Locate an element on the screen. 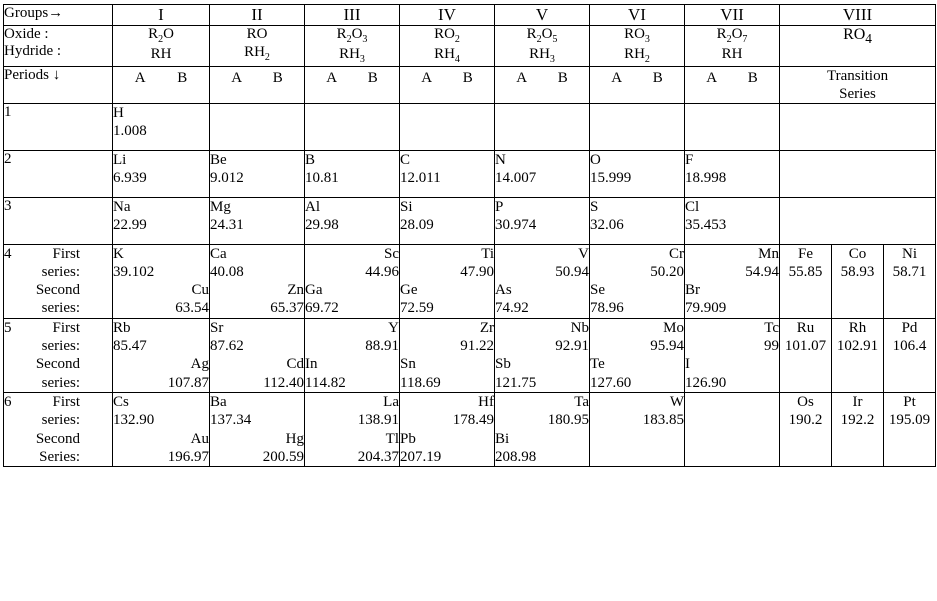 The width and height of the screenshot is (937, 601). element-group-VII-period-5: Tc 99 I 126.90 is located at coordinates (732, 355).